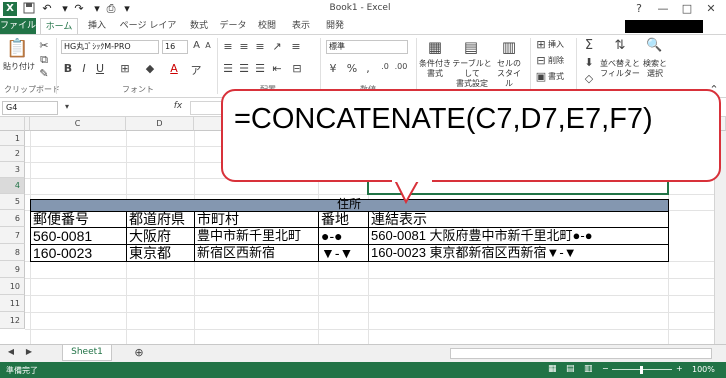 The width and height of the screenshot is (726, 378). Describe the element at coordinates (125, 68) in the screenshot. I see `borders-icon: ⊞` at that location.